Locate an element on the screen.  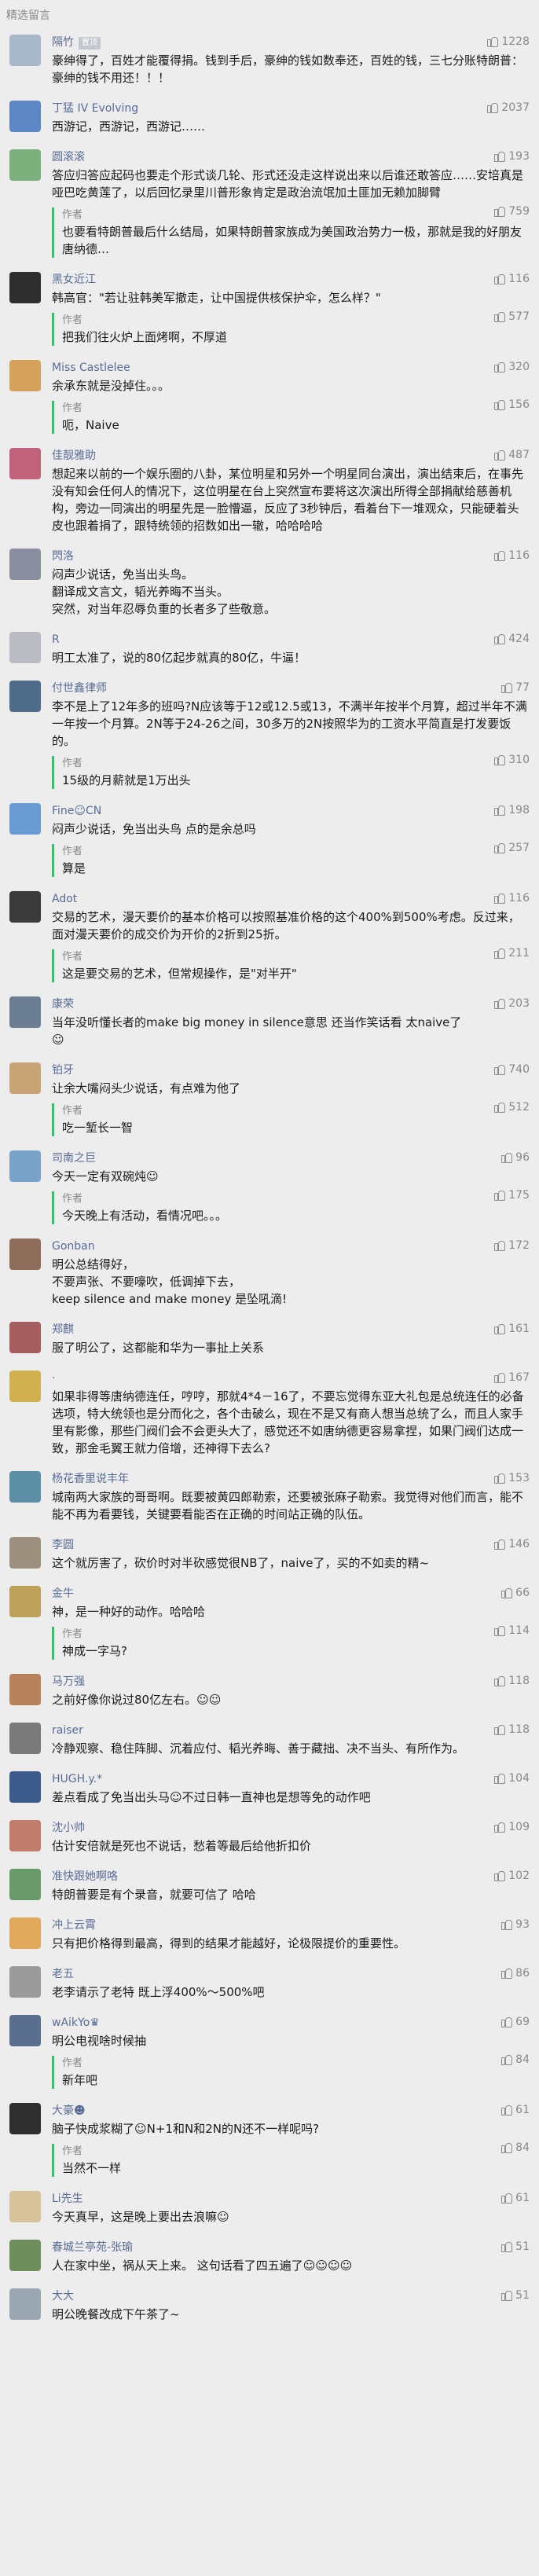
like-button: 77 is located at coordinates (515, 687).